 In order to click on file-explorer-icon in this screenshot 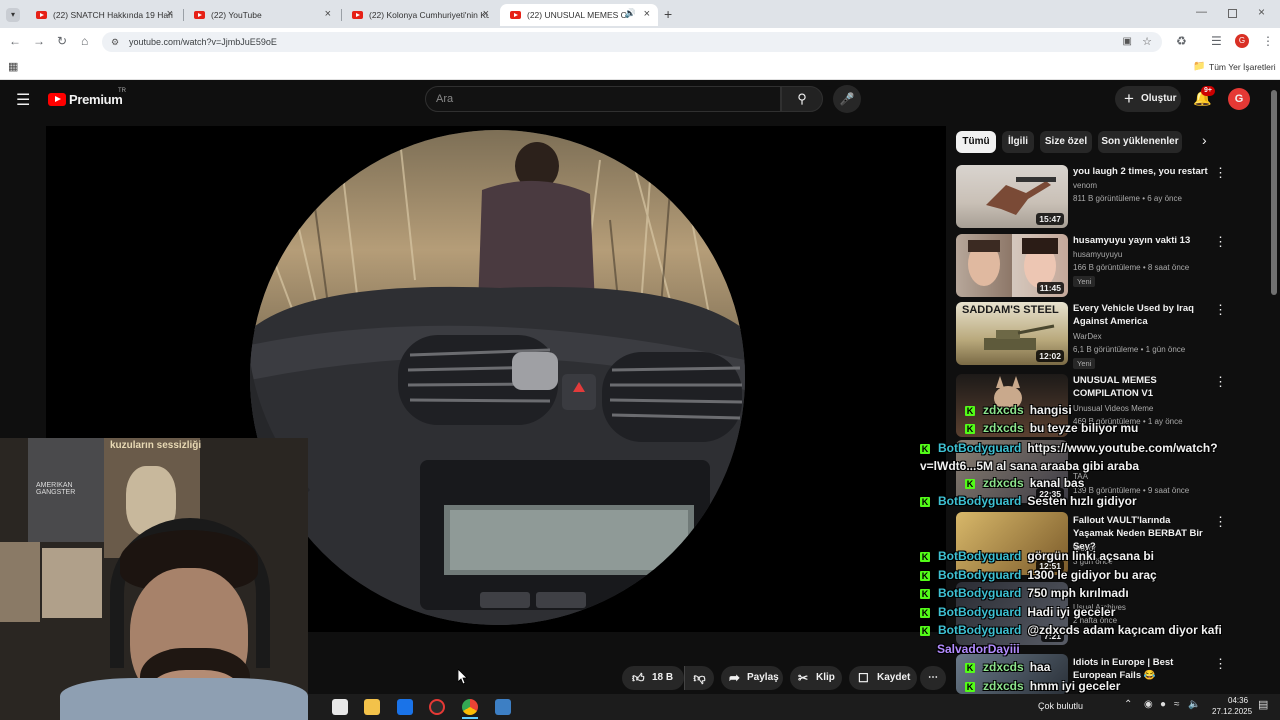, I will do `click(372, 707)`.